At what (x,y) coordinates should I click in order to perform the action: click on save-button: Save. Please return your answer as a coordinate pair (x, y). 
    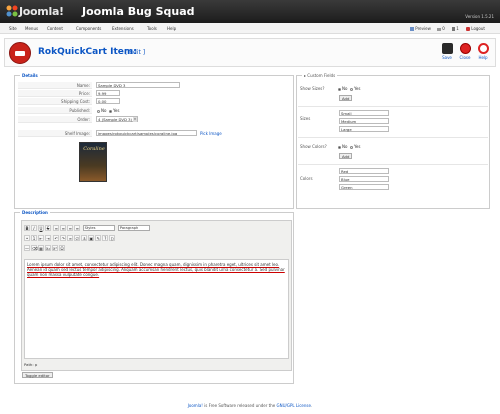
    Looking at the image, I should click on (447, 53).